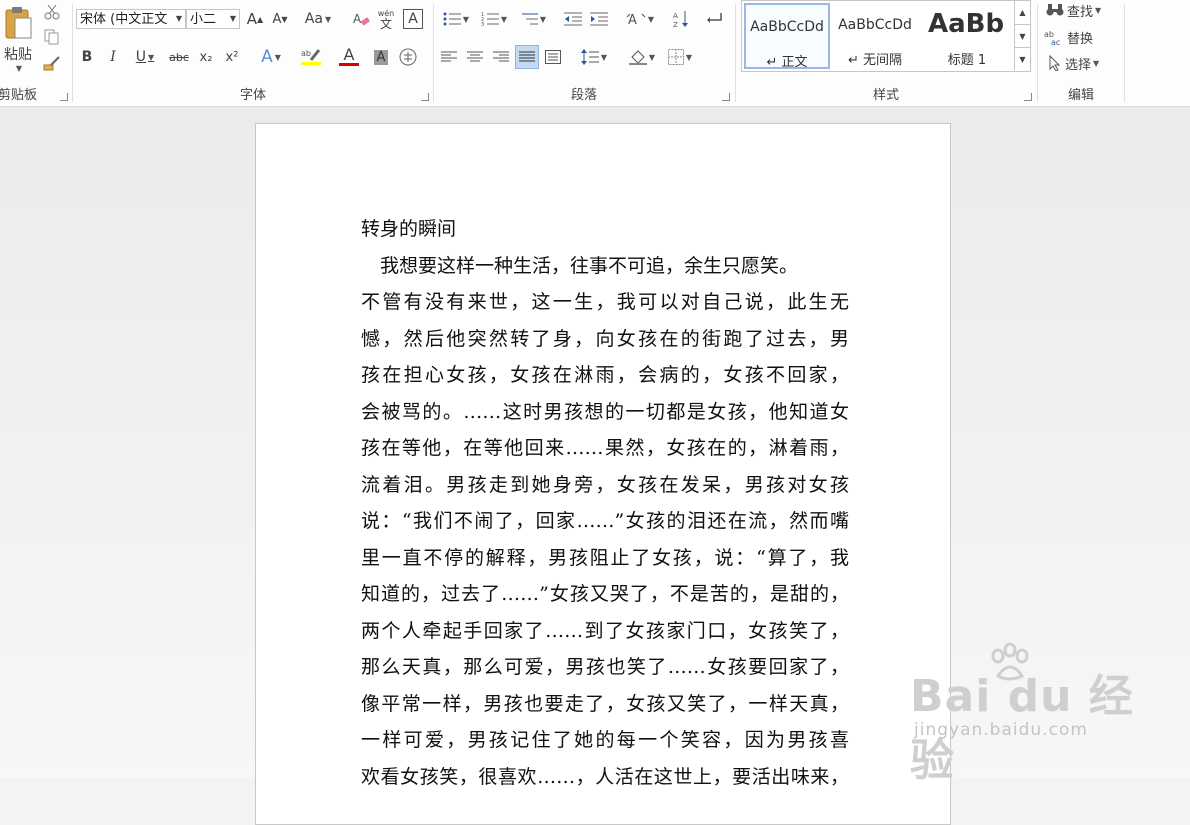 This screenshot has height=825, width=1190. Describe the element at coordinates (490, 19) in the screenshot. I see `numbering-icon: 123` at that location.